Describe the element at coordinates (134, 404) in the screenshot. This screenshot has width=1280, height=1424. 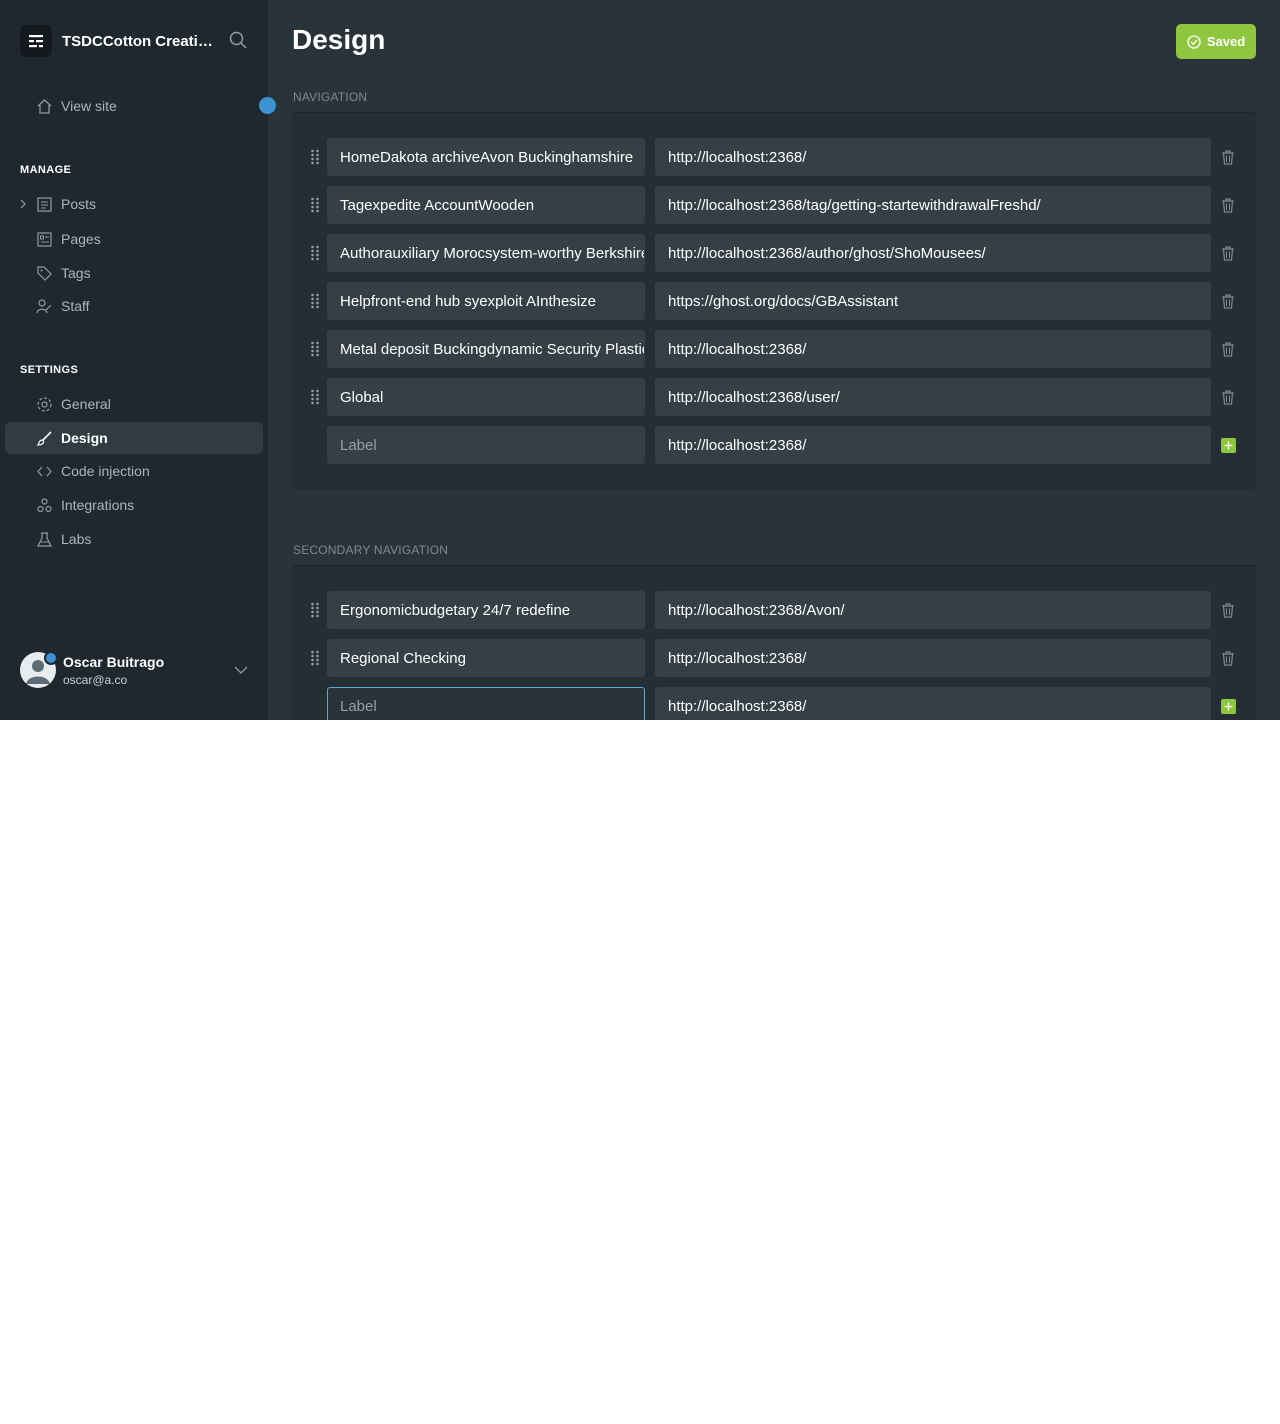
I see `sidebar-item-general: General` at that location.